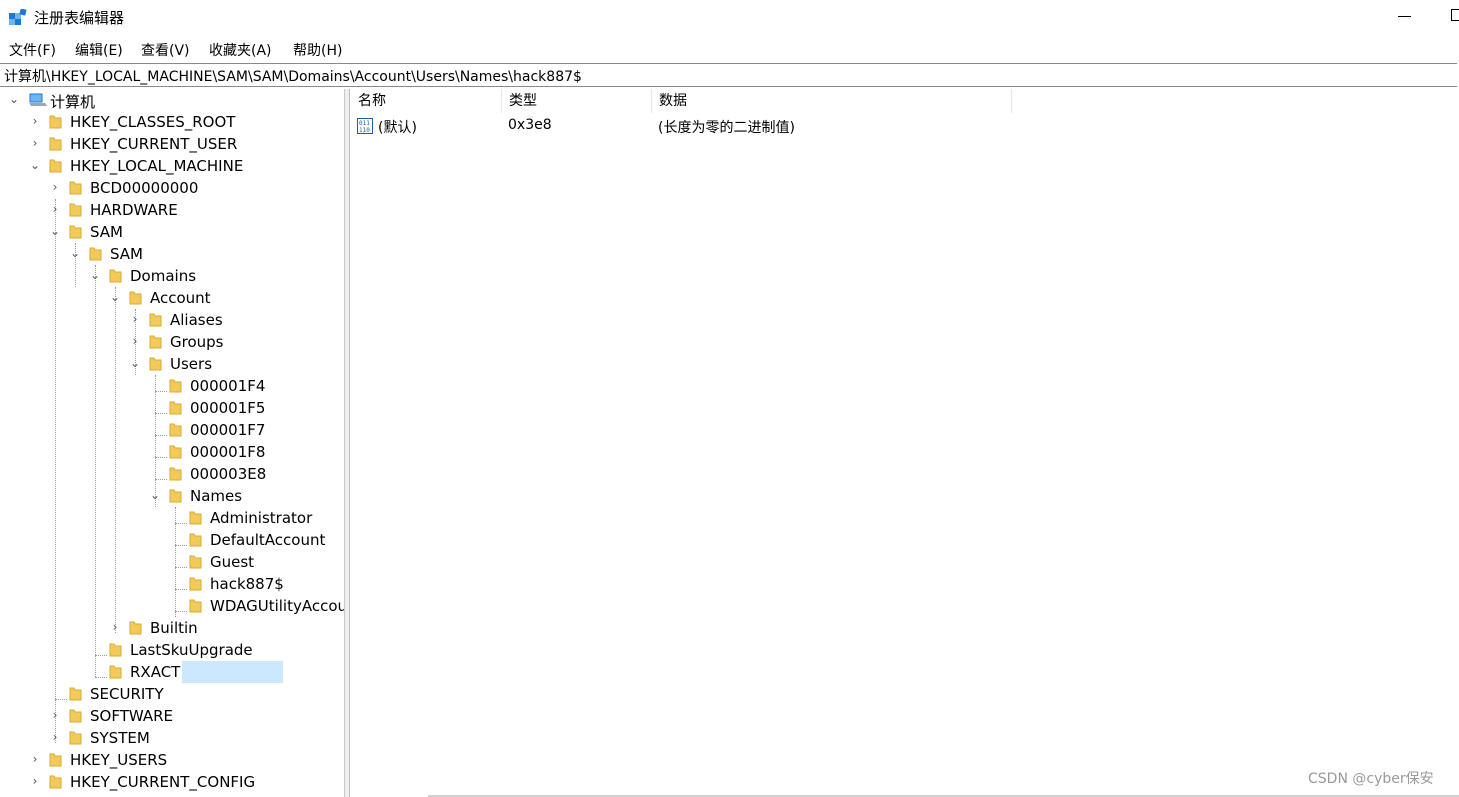  What do you see at coordinates (165, 100) in the screenshot?
I see `tree-node-computer: ⌄ 计算机` at bounding box center [165, 100].